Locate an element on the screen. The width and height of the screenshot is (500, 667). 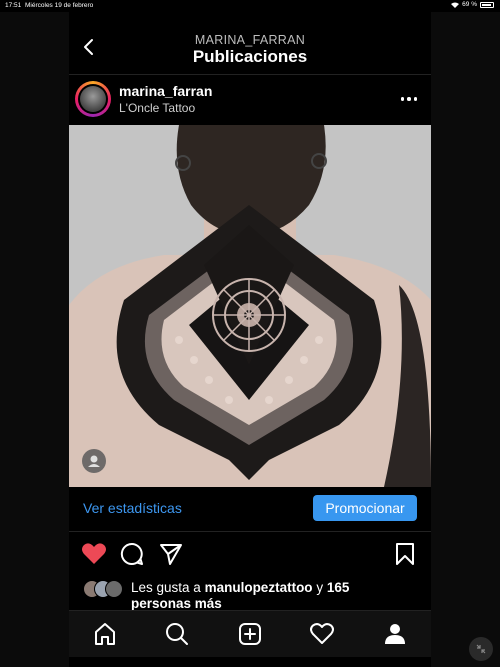
status-right: 69 % is located at coordinates (472, 4).